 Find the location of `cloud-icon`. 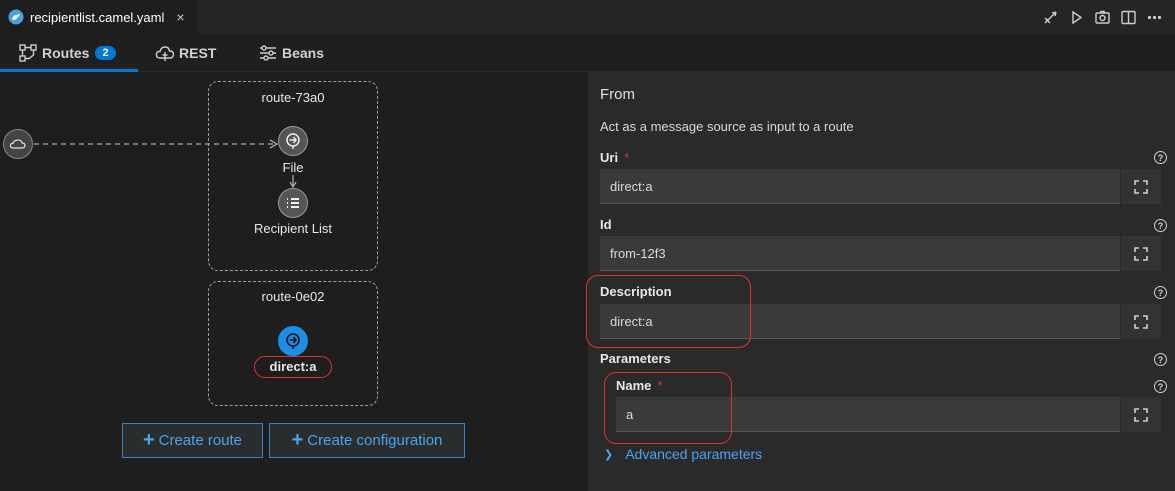

cloud-icon is located at coordinates (165, 53).